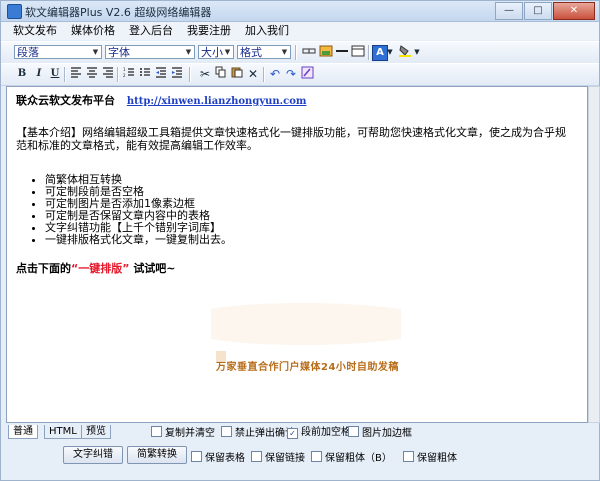  Describe the element at coordinates (100, 268) in the screenshot. I see `cta-highlight: “一键排版”` at that location.